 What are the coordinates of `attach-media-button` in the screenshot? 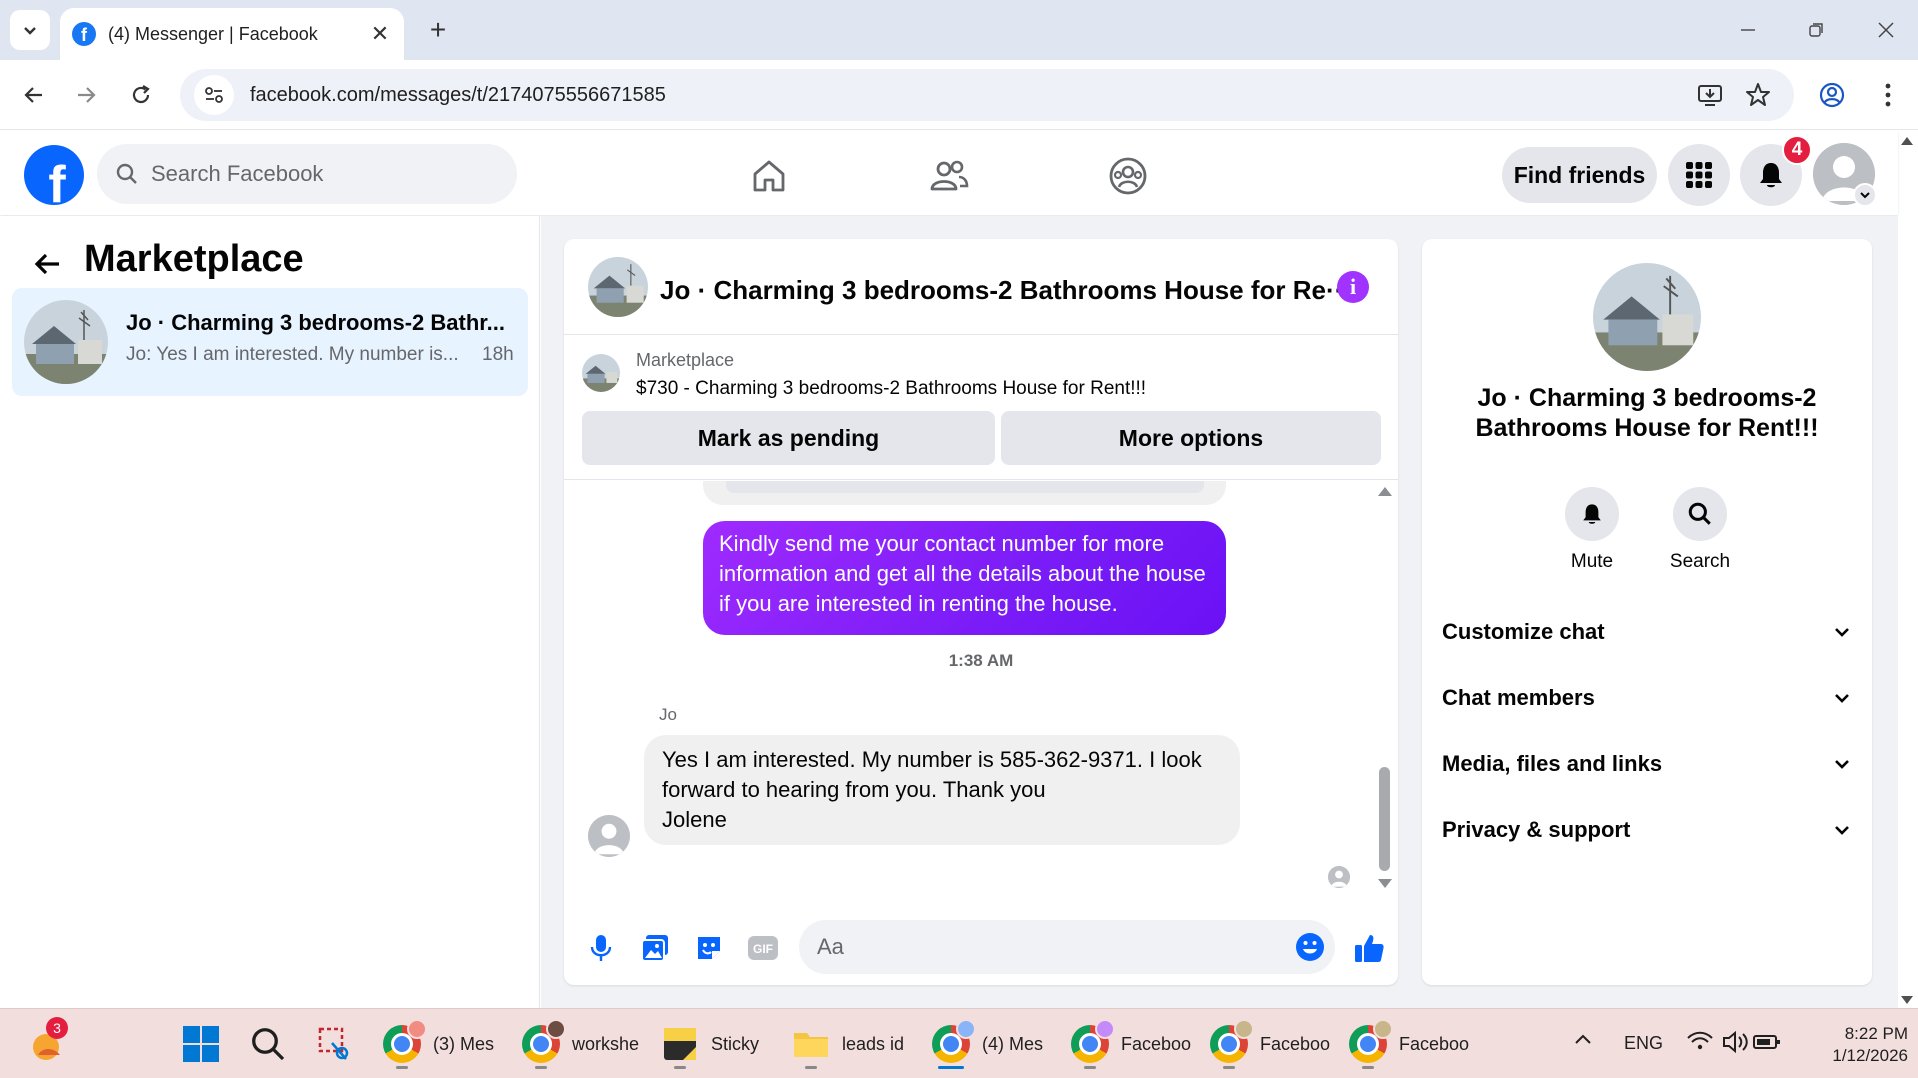 It's located at (655, 948).